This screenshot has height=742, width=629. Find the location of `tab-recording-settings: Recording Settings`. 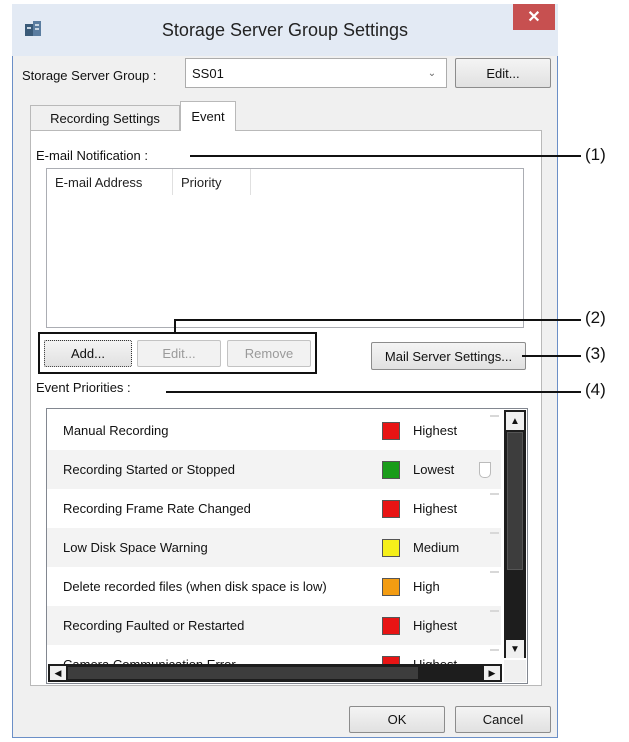

tab-recording-settings: Recording Settings is located at coordinates (105, 117).